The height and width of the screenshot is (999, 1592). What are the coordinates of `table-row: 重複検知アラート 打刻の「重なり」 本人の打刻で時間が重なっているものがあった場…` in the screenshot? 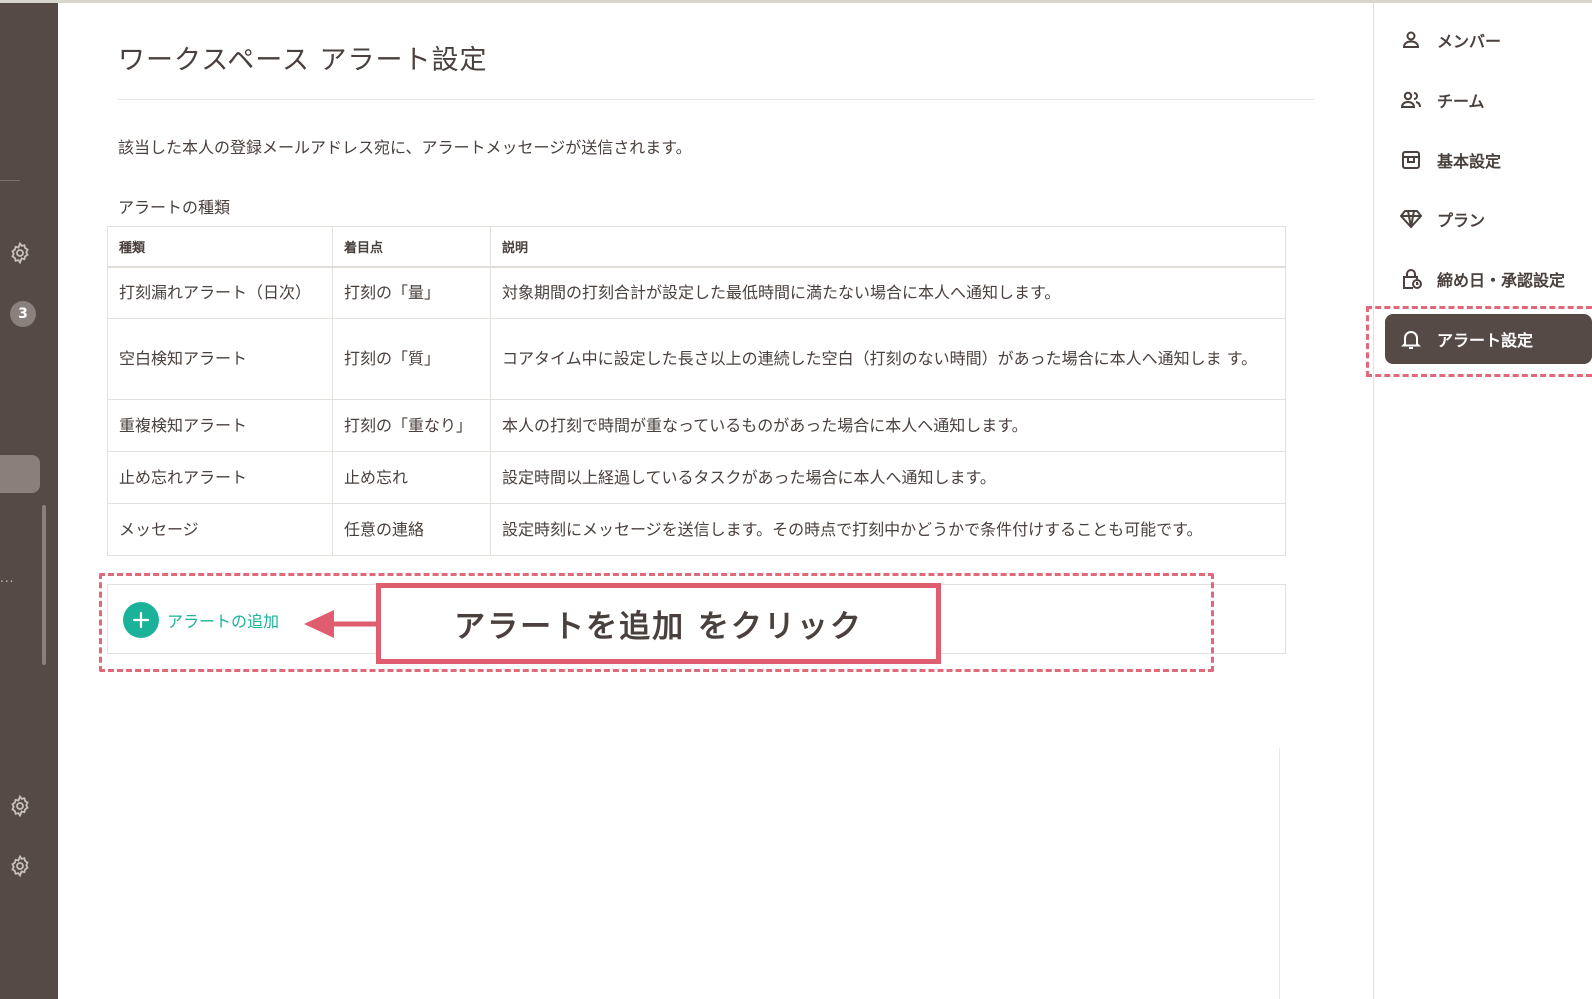 It's located at (696, 425).